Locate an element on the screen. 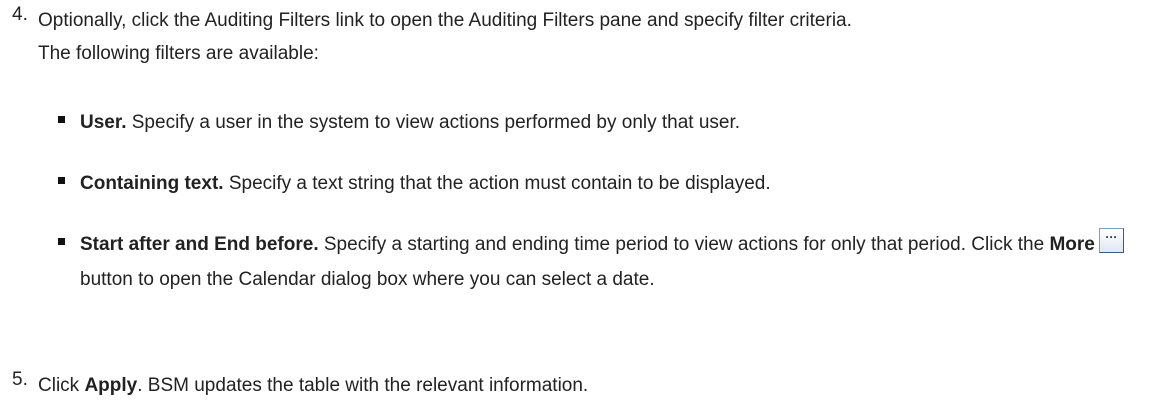 Image resolution: width=1159 pixels, height=413 pixels. bullet-term: User. is located at coordinates (103, 122).